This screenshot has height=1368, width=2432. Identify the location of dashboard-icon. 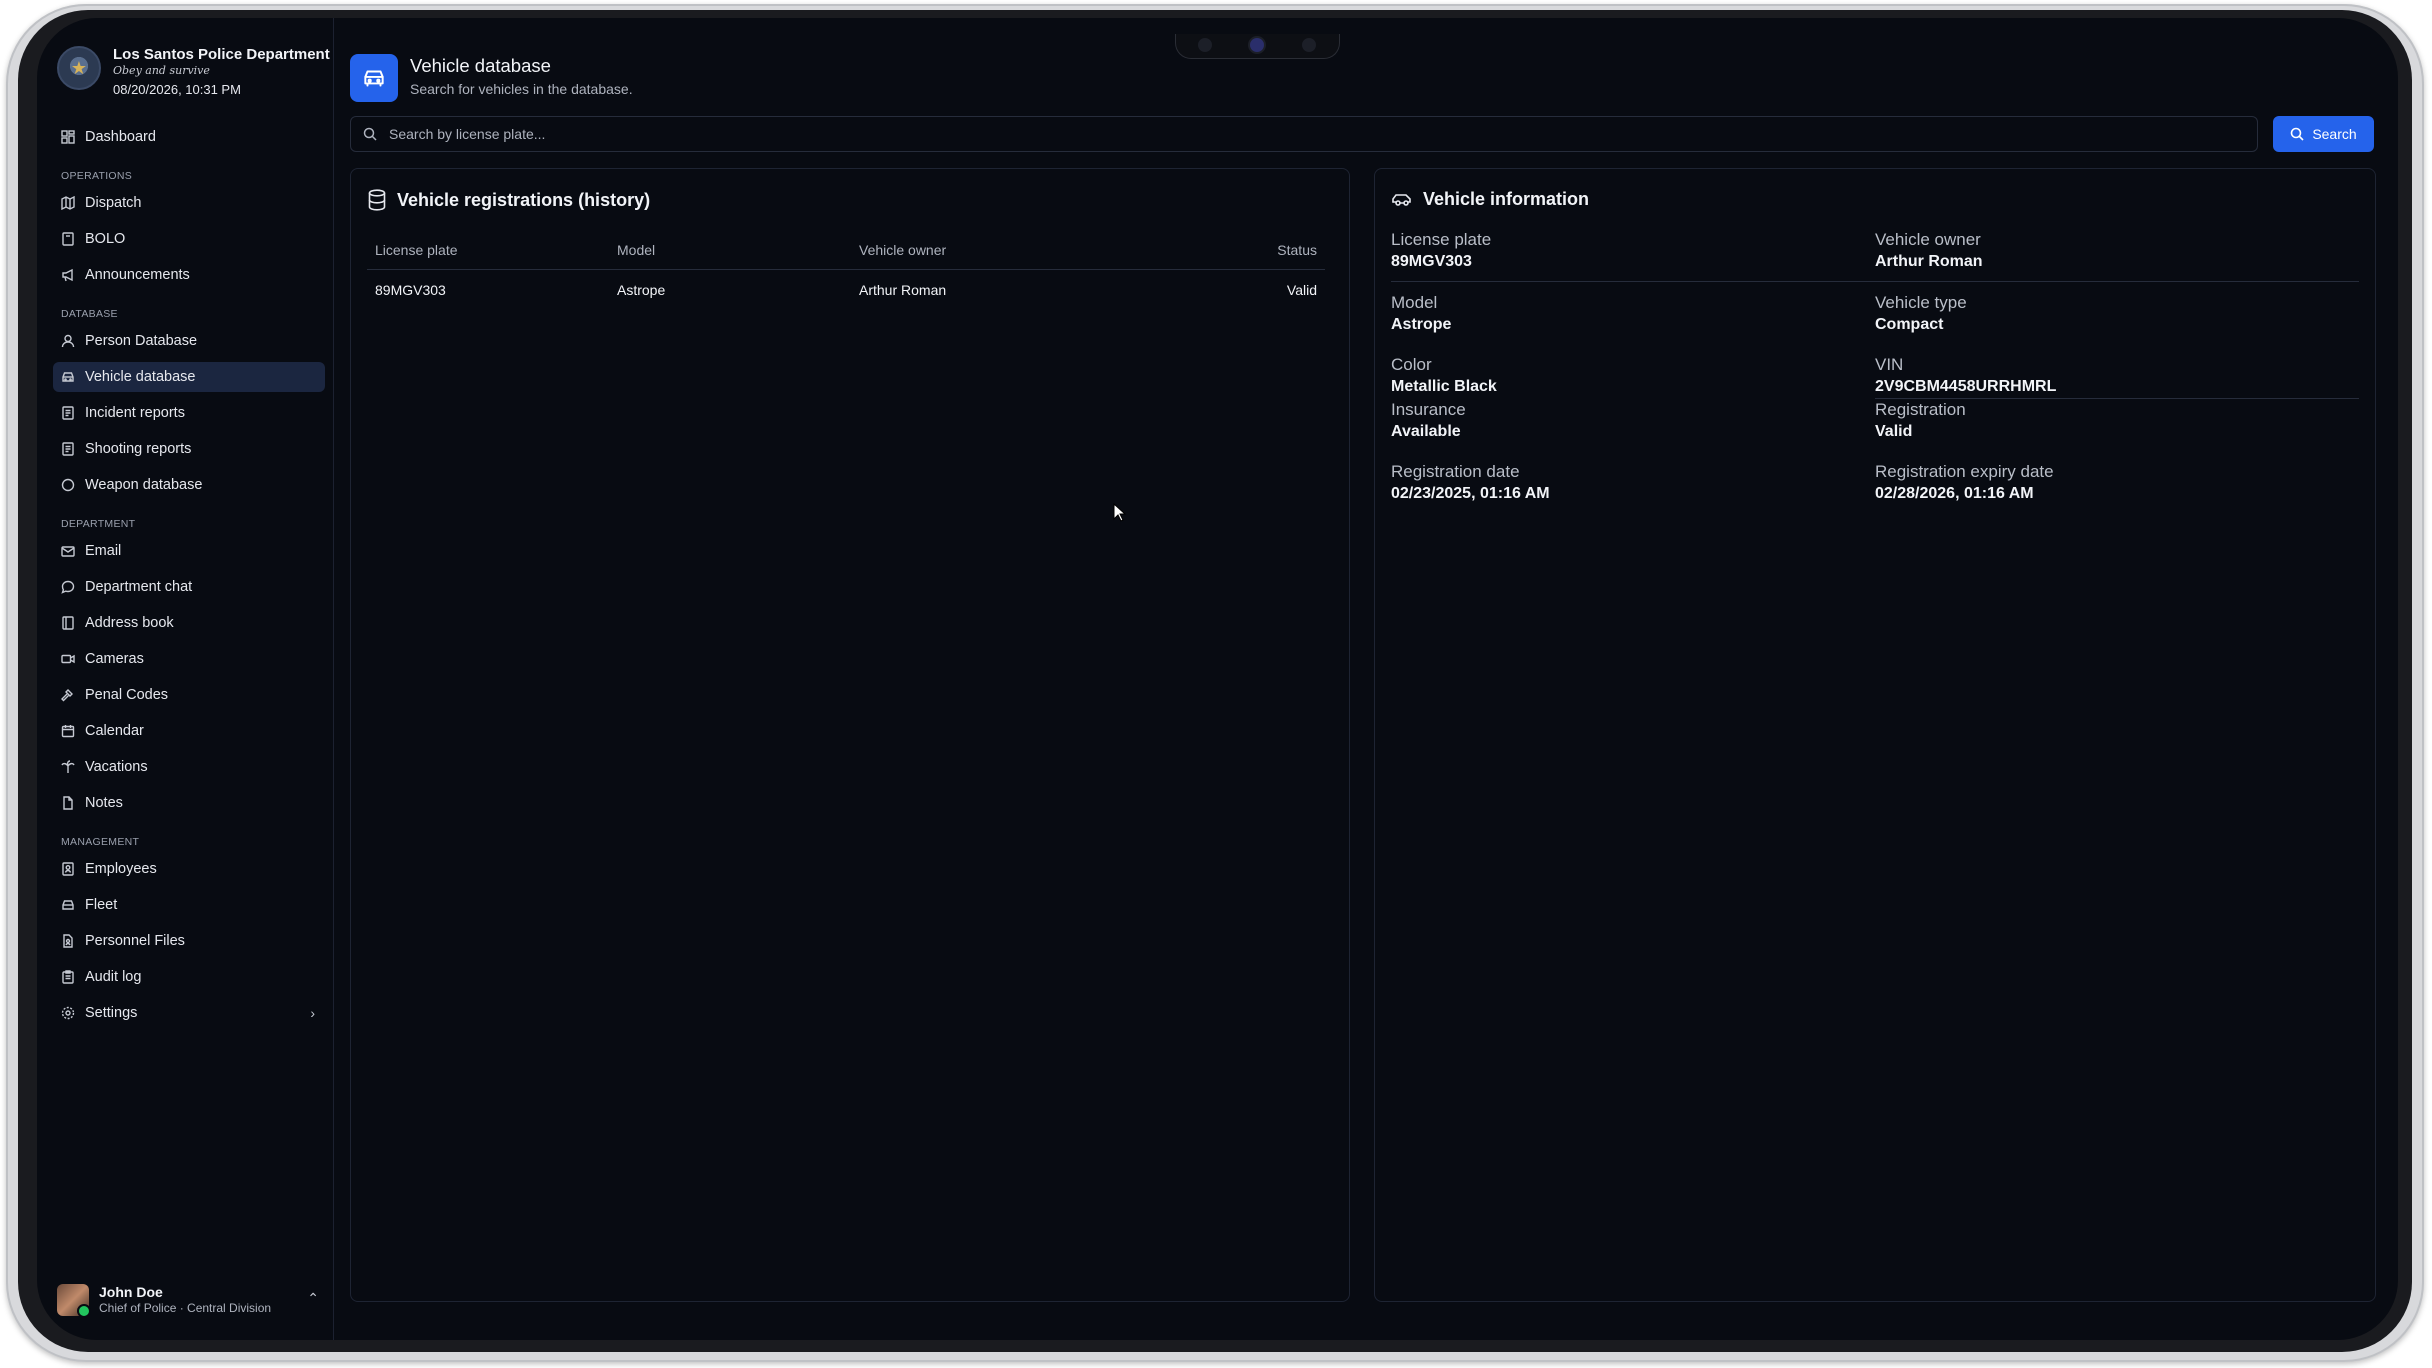
(68, 137).